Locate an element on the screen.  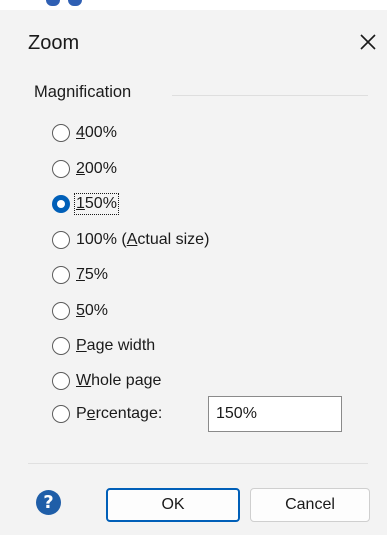
close-button is located at coordinates (368, 42).